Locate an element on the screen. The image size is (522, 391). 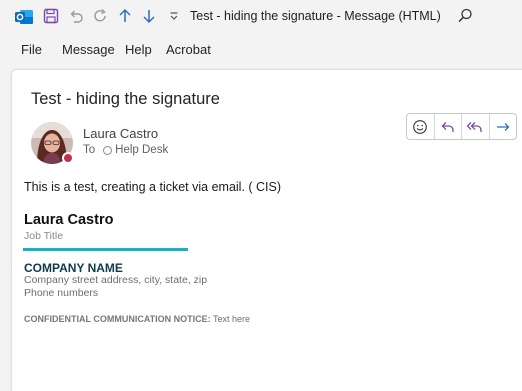
signature-company: COMPANY NAME is located at coordinates (73, 268).